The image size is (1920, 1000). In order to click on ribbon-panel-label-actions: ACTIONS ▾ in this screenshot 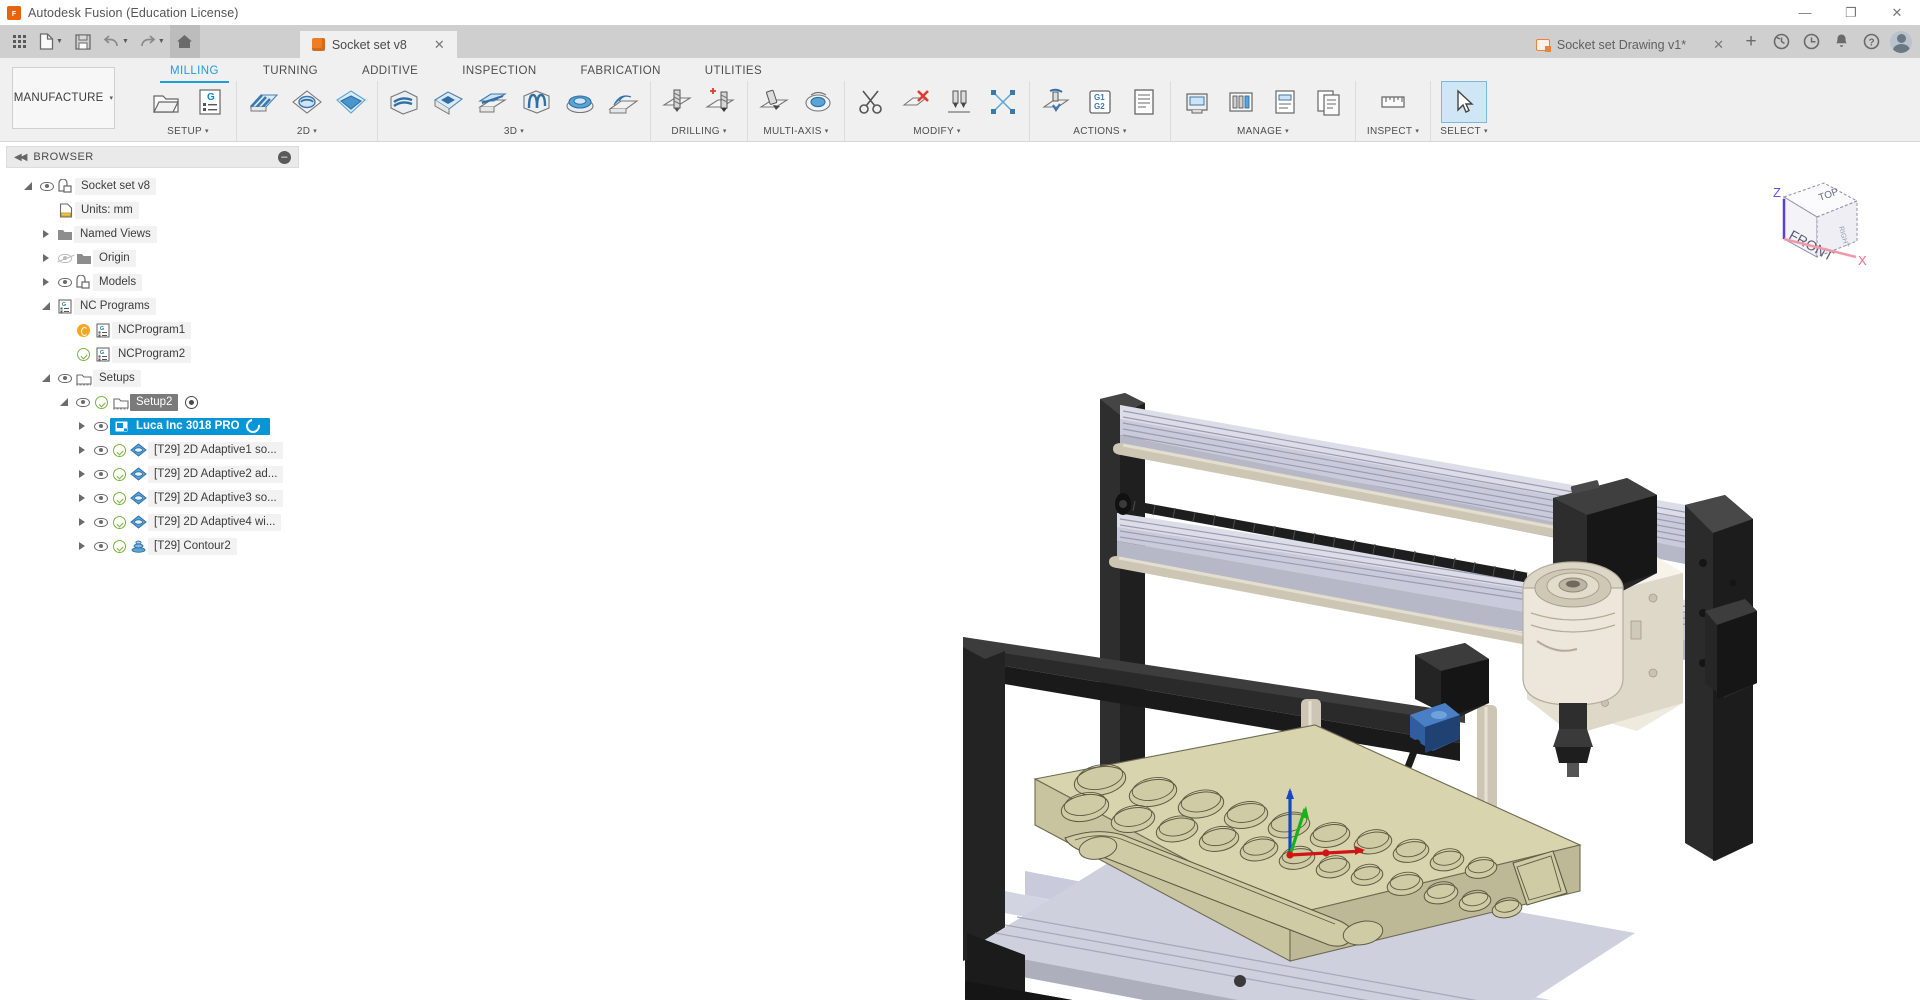, I will do `click(1100, 131)`.